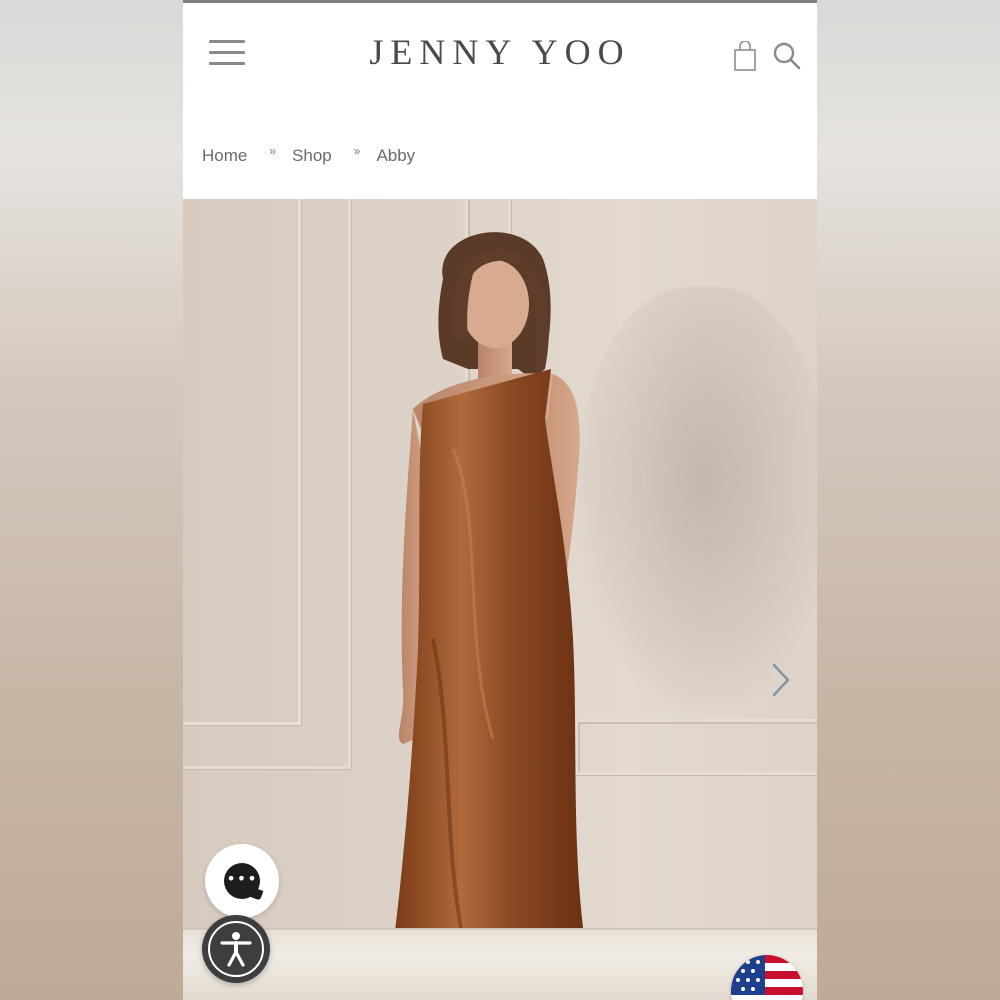  What do you see at coordinates (500, 52) in the screenshot?
I see `brand-logo: JENNY YOO` at bounding box center [500, 52].